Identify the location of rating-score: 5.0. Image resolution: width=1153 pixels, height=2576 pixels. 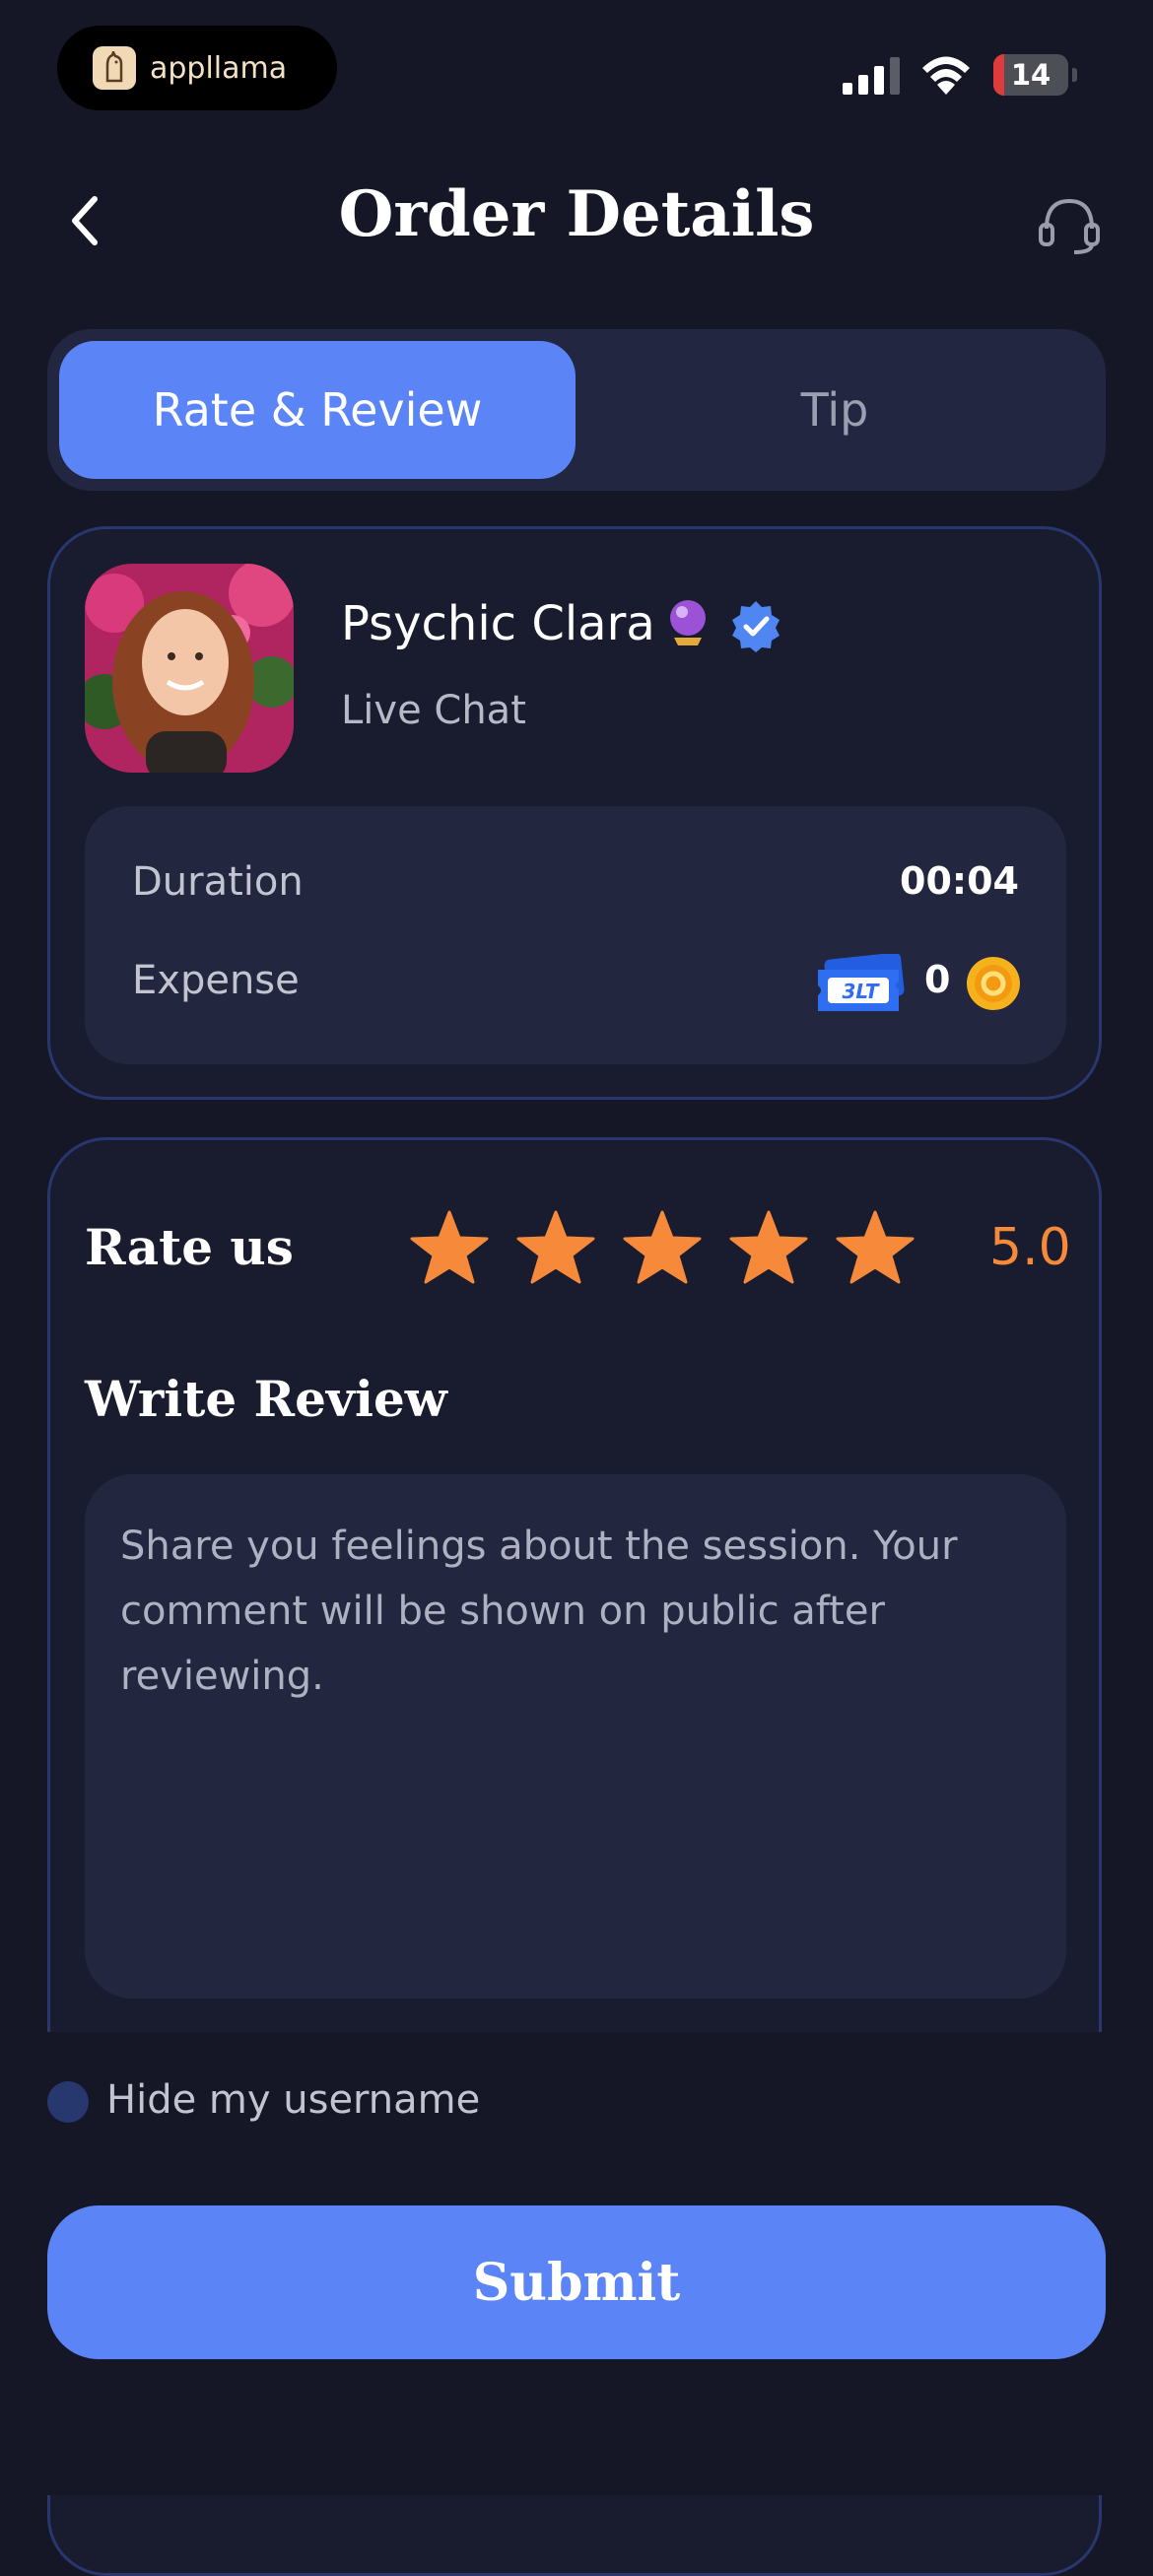
(1030, 1247).